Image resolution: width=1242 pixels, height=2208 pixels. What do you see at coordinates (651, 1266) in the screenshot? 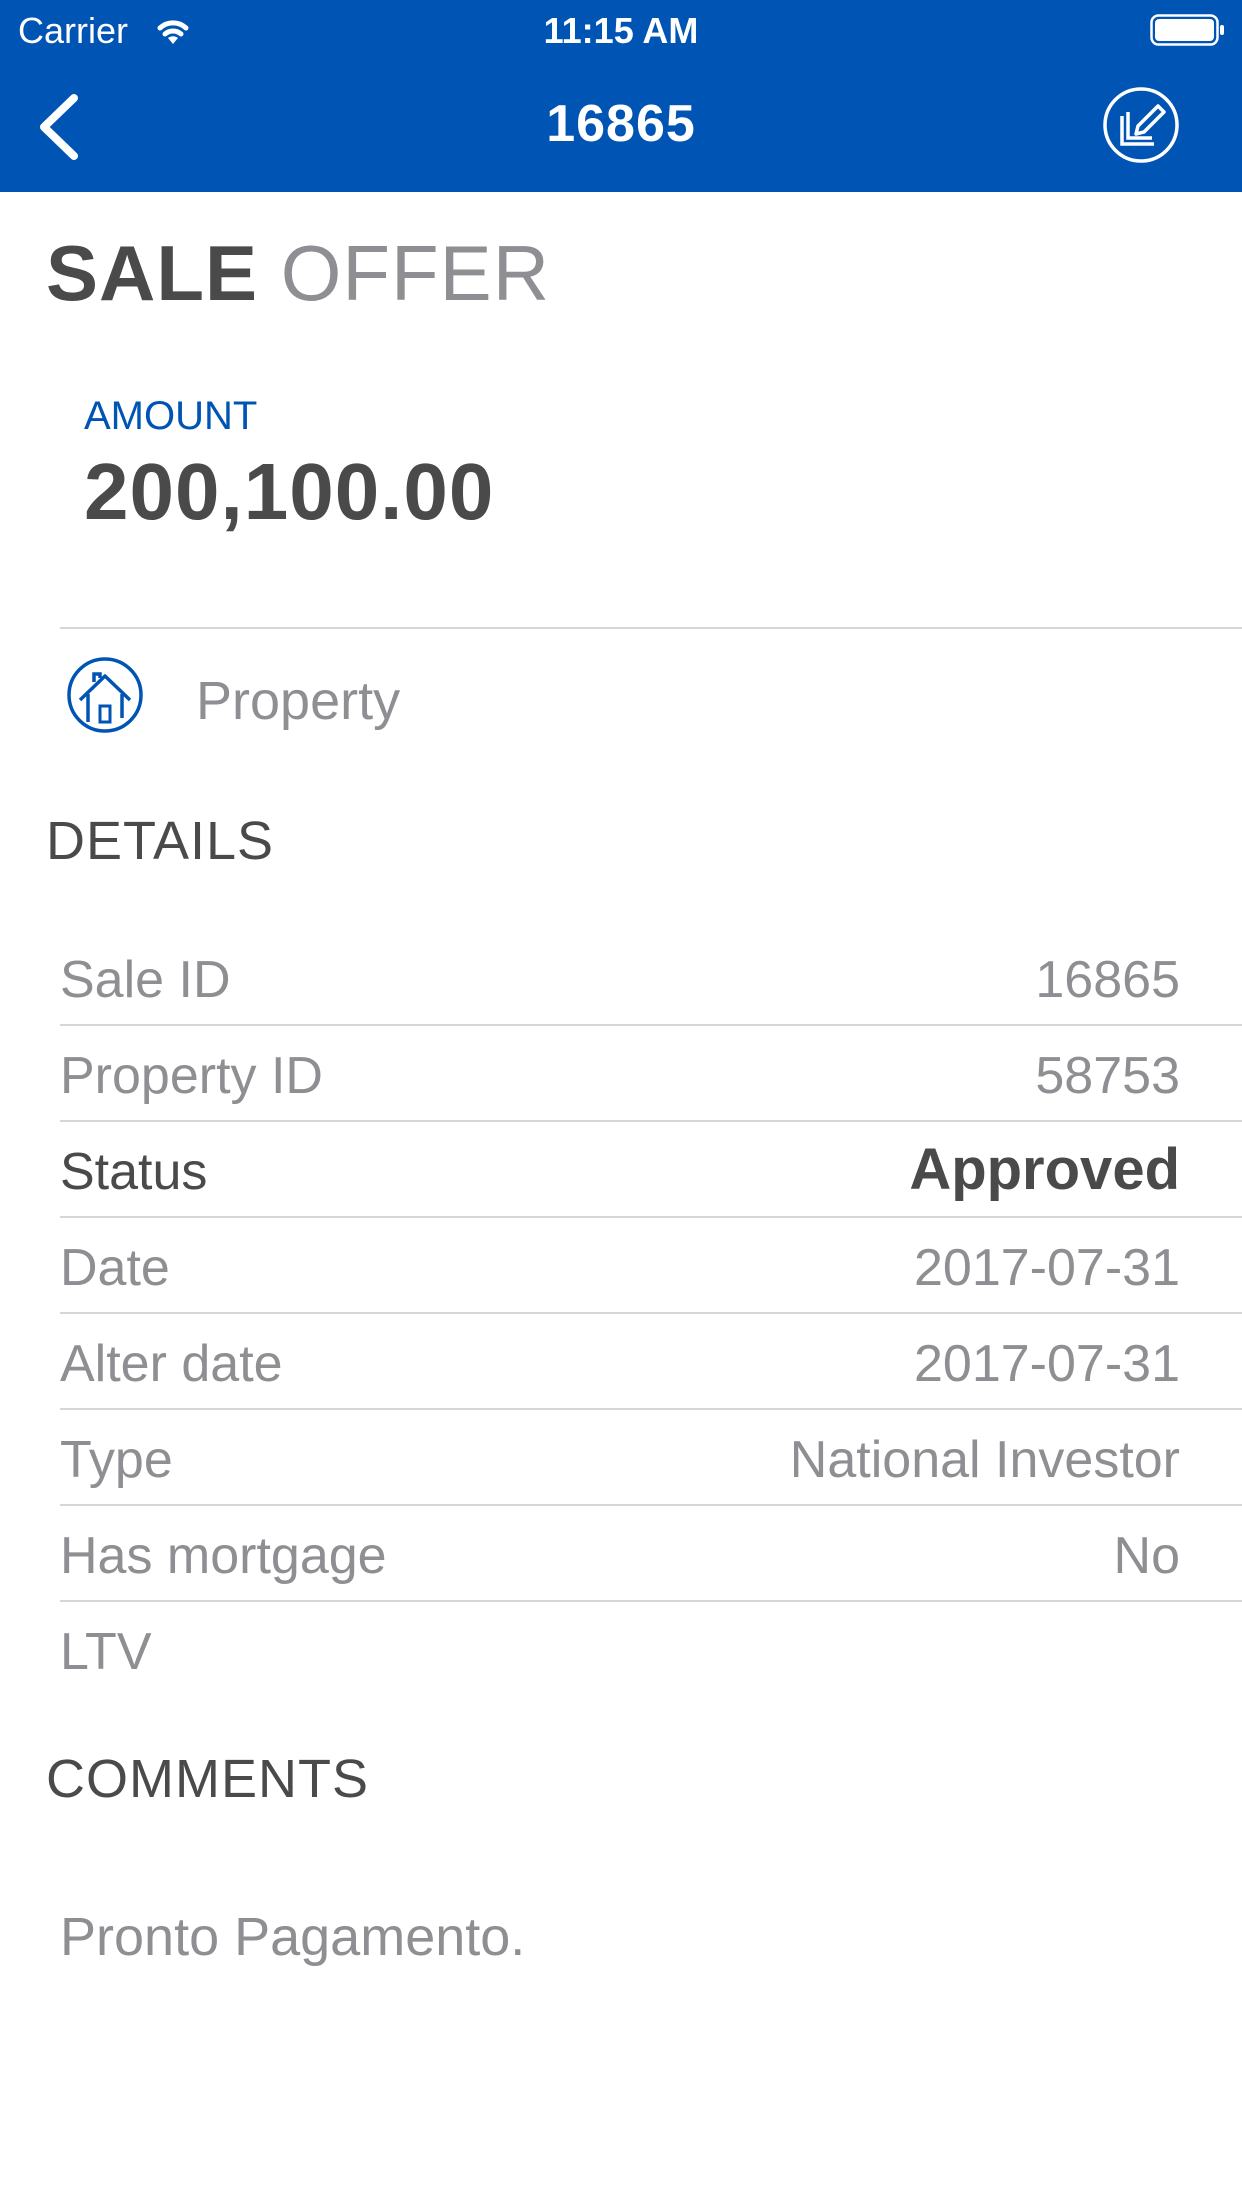
I see `detail-row-date: Date 2017-07-31` at bounding box center [651, 1266].